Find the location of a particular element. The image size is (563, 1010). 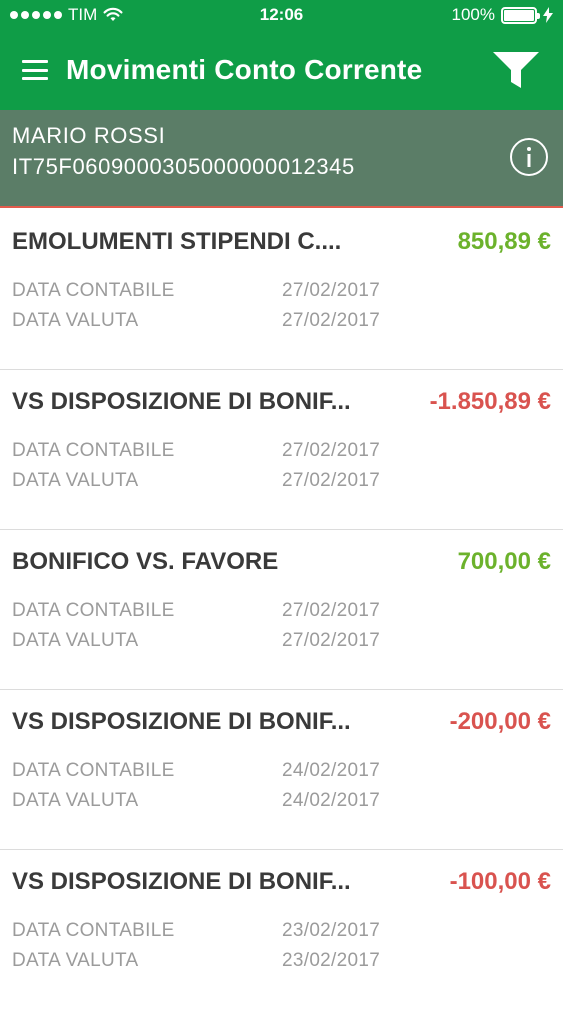

movement-amount: 700,00 € is located at coordinates (504, 561).